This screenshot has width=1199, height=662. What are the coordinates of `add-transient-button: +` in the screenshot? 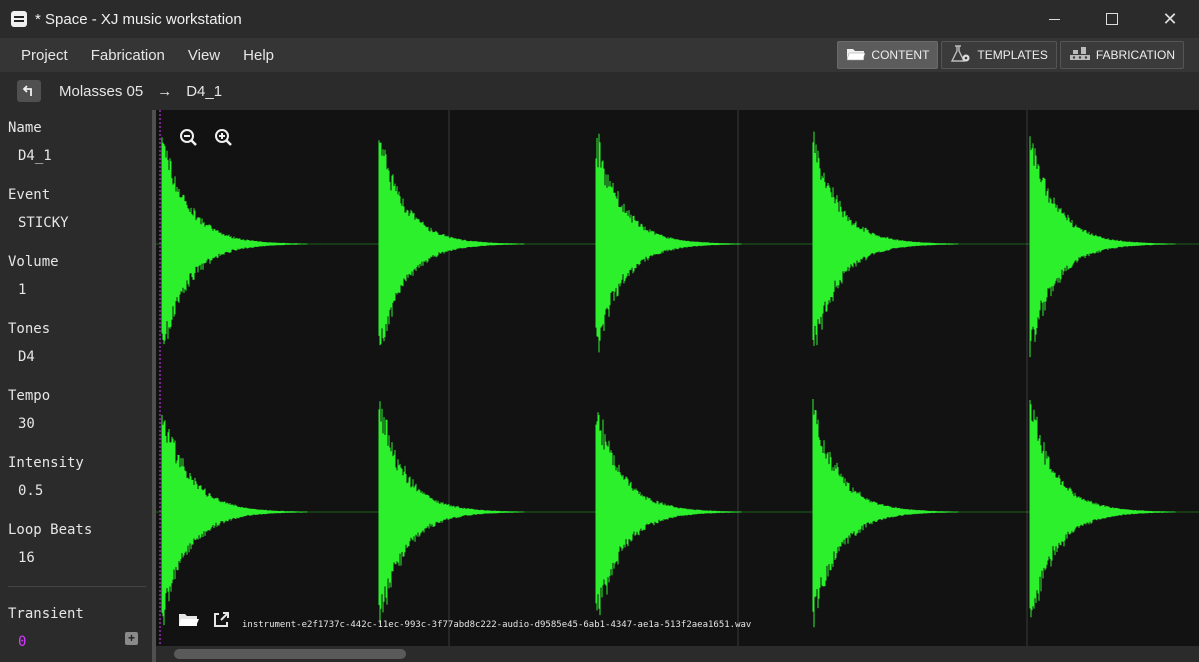 It's located at (131, 638).